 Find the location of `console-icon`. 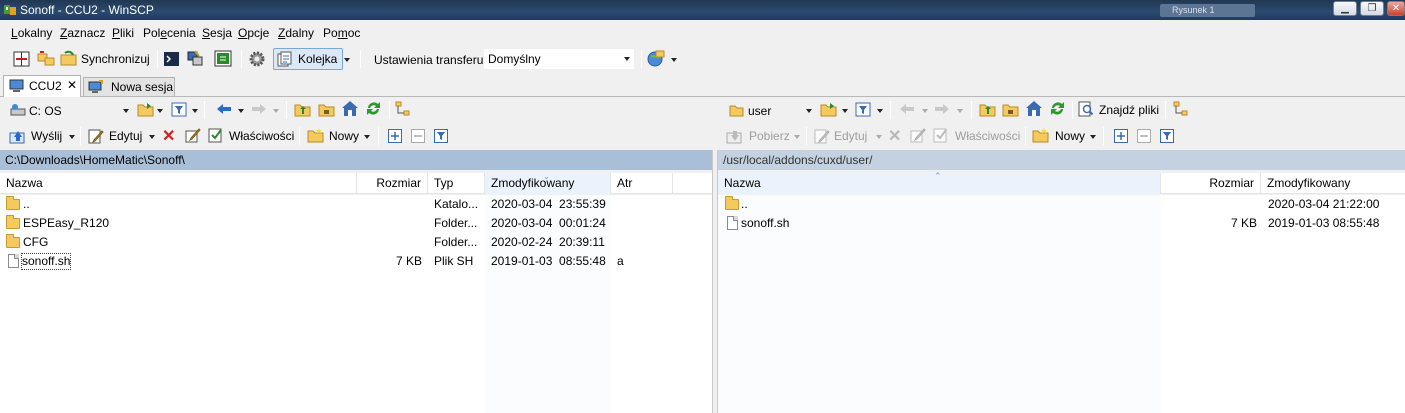

console-icon is located at coordinates (171, 59).